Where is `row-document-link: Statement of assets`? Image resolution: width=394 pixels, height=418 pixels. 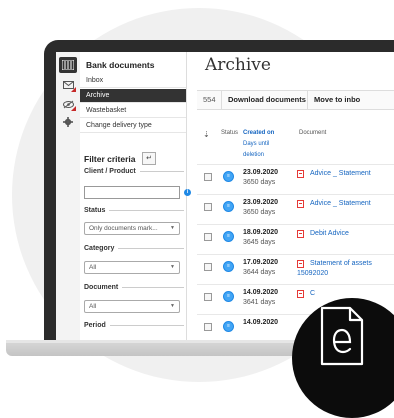 row-document-link: Statement of assets is located at coordinates (341, 263).